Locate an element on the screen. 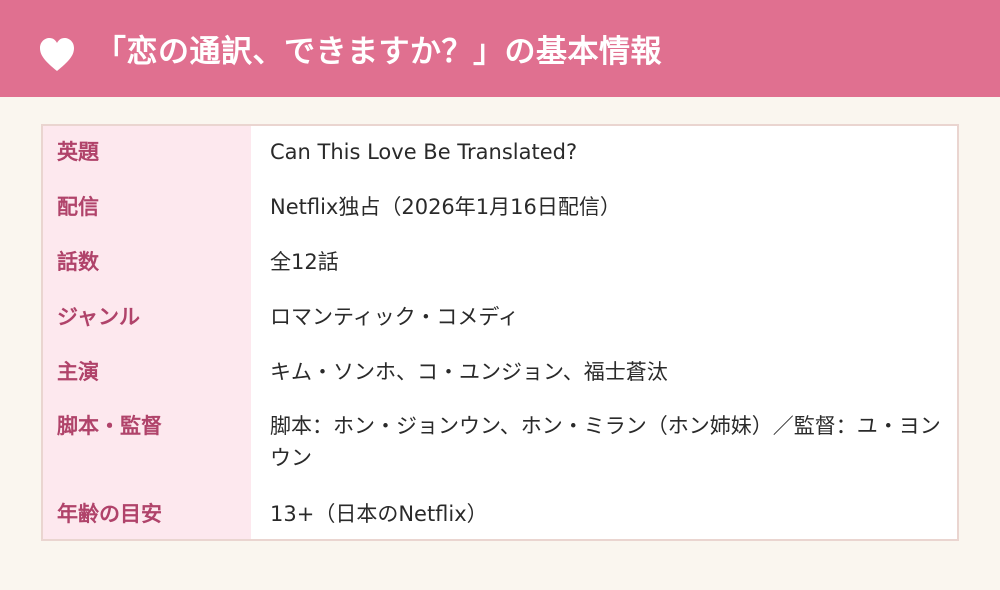  row-label: 年齢の目安 is located at coordinates (109, 514).